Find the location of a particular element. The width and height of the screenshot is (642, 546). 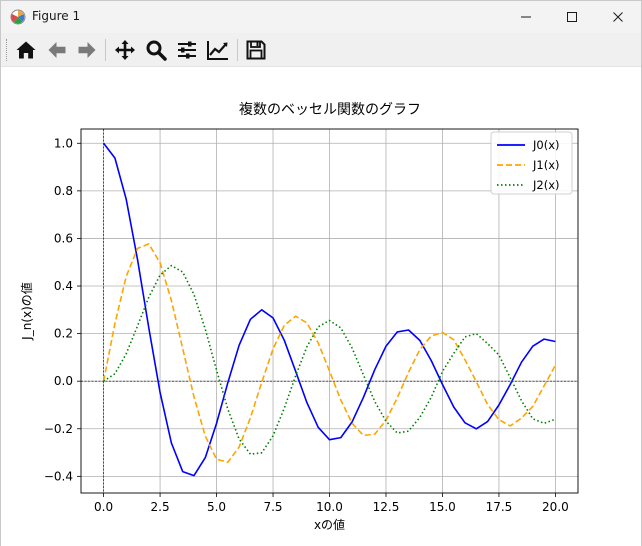

close-button is located at coordinates (618, 17).